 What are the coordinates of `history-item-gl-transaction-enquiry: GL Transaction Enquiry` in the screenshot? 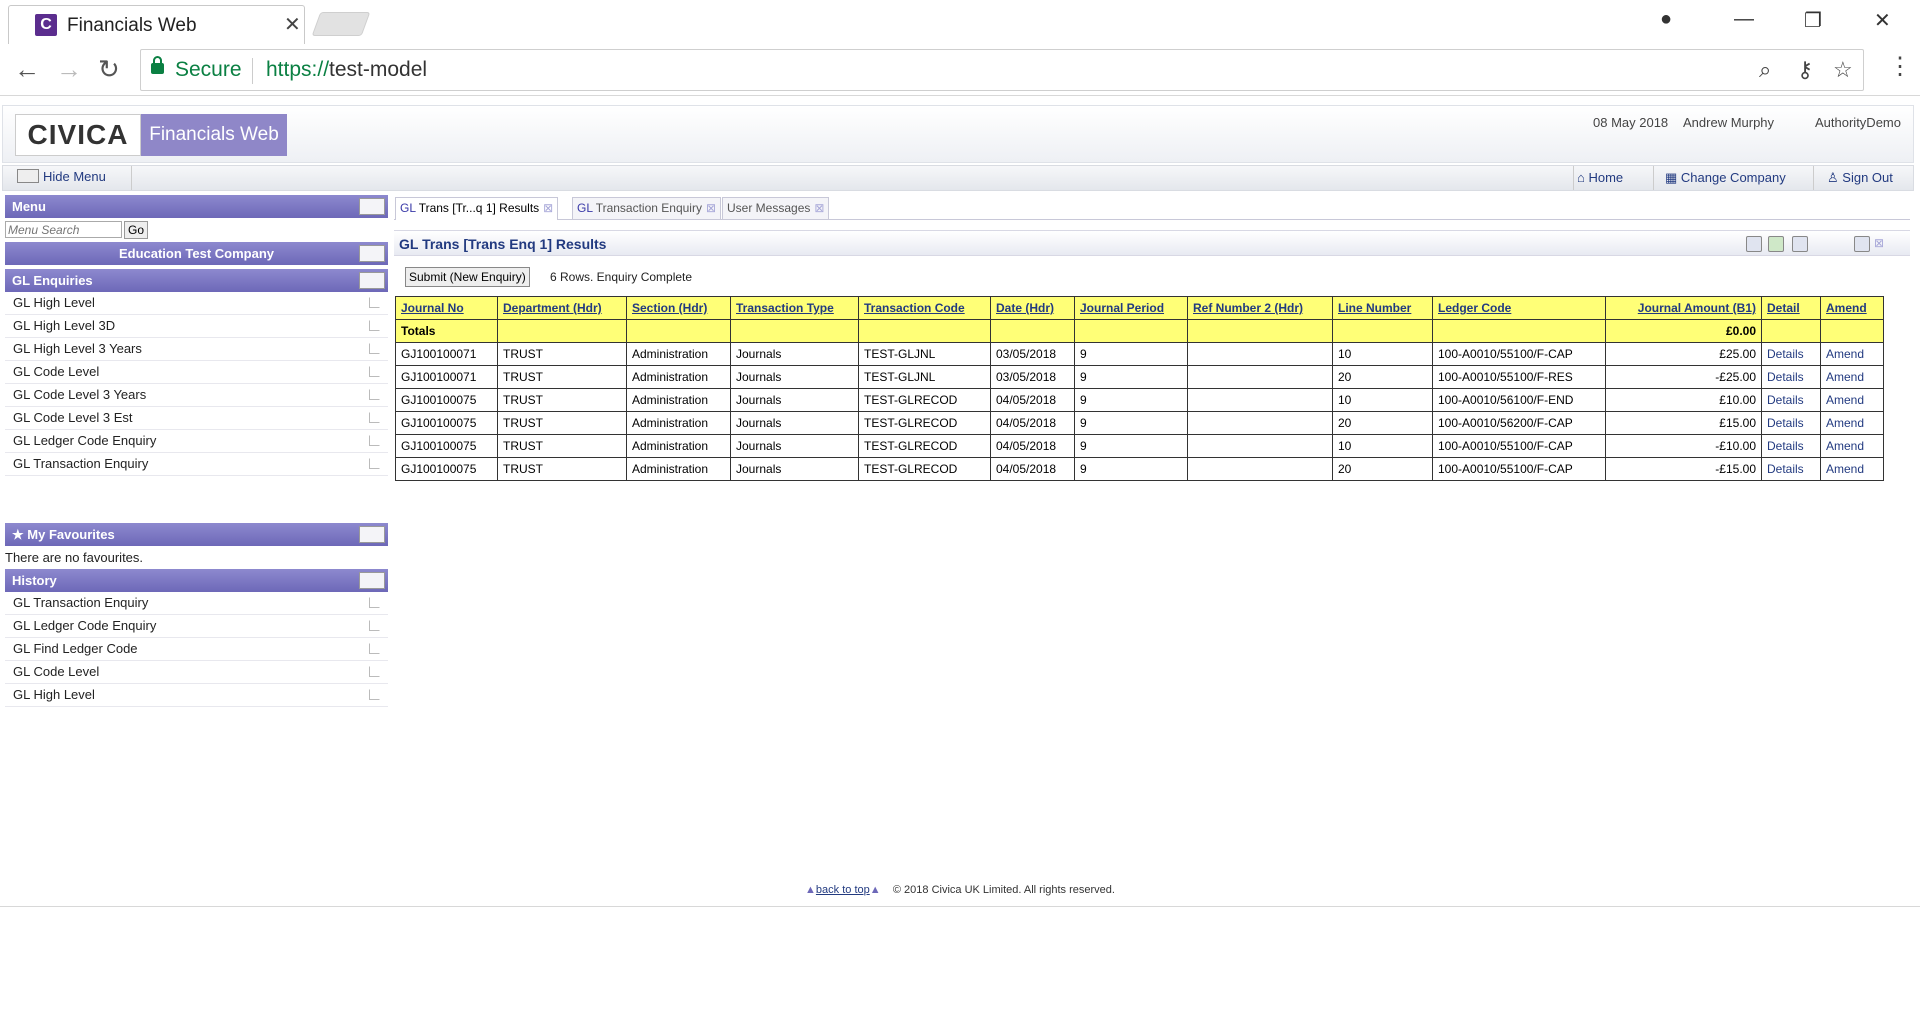 It's located at (196, 603).